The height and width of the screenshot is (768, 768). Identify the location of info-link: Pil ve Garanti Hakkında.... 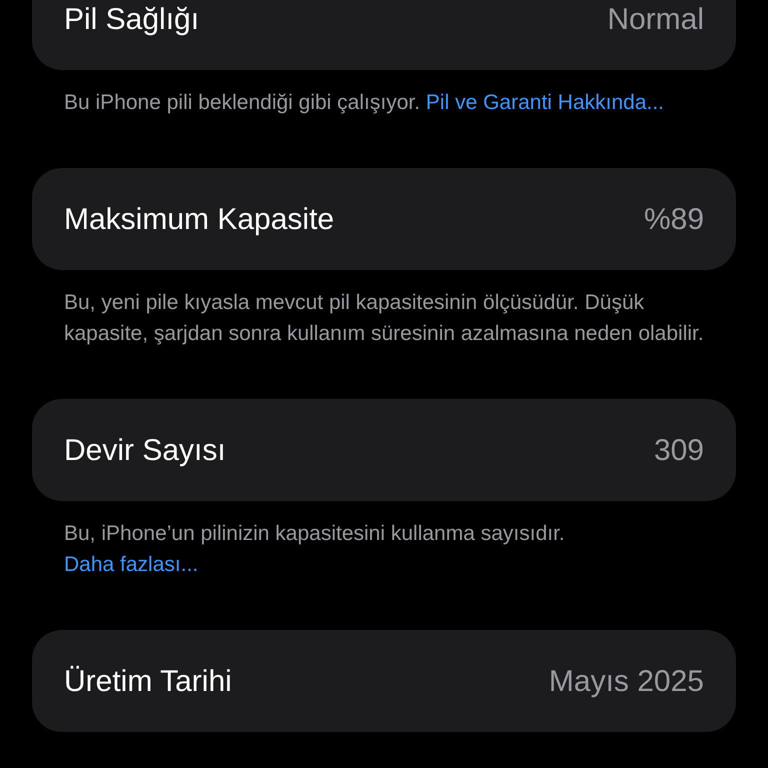
(545, 102).